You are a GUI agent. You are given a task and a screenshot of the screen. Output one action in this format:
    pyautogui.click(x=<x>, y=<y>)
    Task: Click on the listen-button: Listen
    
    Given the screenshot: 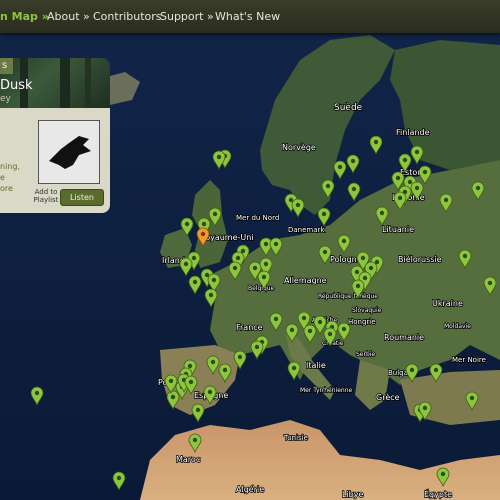 What is the action you would take?
    pyautogui.click(x=82, y=197)
    